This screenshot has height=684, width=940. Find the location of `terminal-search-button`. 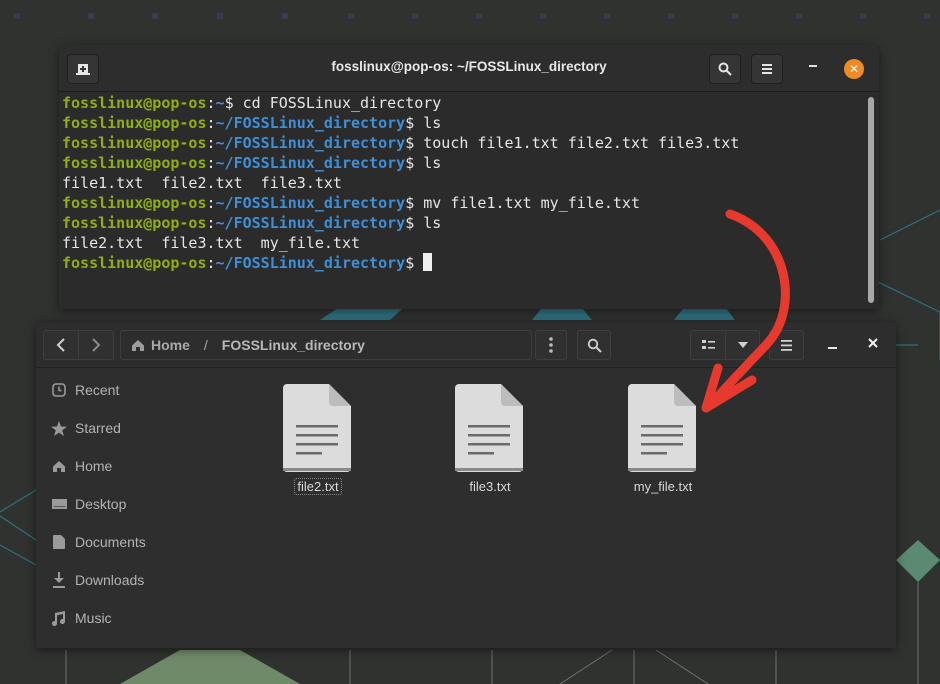

terminal-search-button is located at coordinates (725, 69).